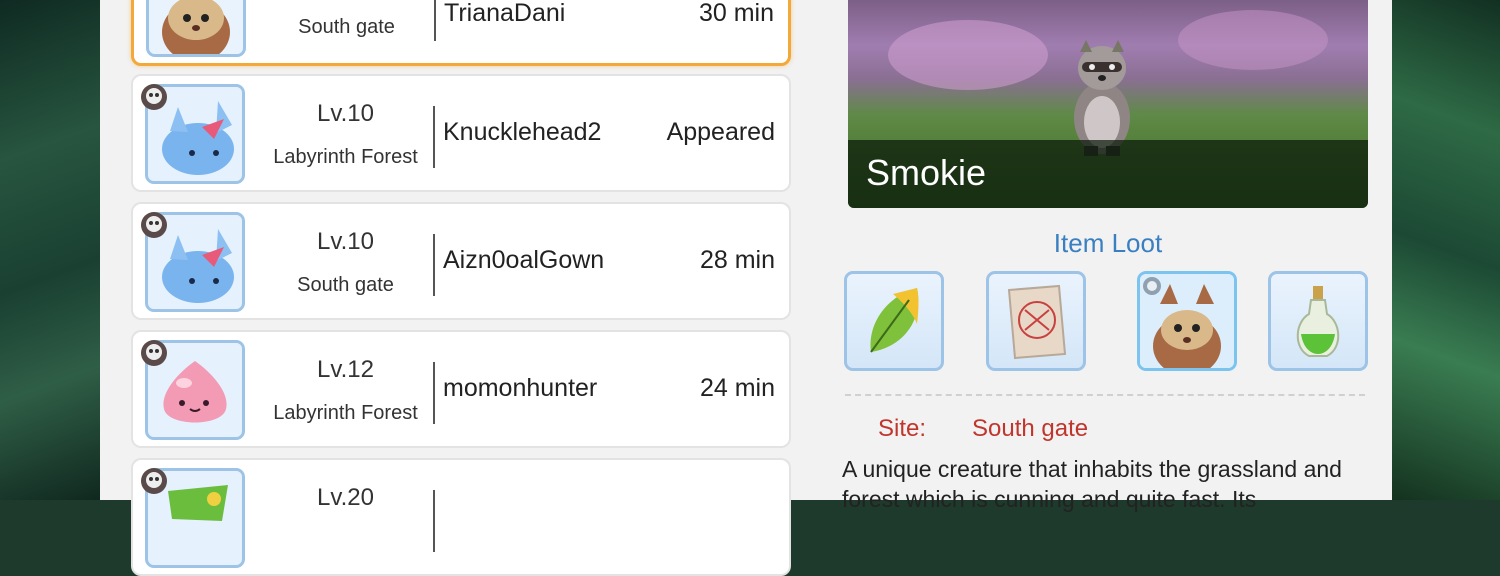 The height and width of the screenshot is (576, 1500). I want to click on loot-item-smokie-card, so click(1187, 321).